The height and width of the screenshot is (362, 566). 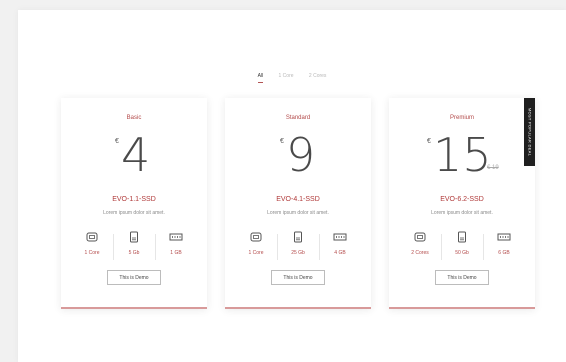 I want to click on spec-storage: 50 Gb, so click(x=462, y=247).